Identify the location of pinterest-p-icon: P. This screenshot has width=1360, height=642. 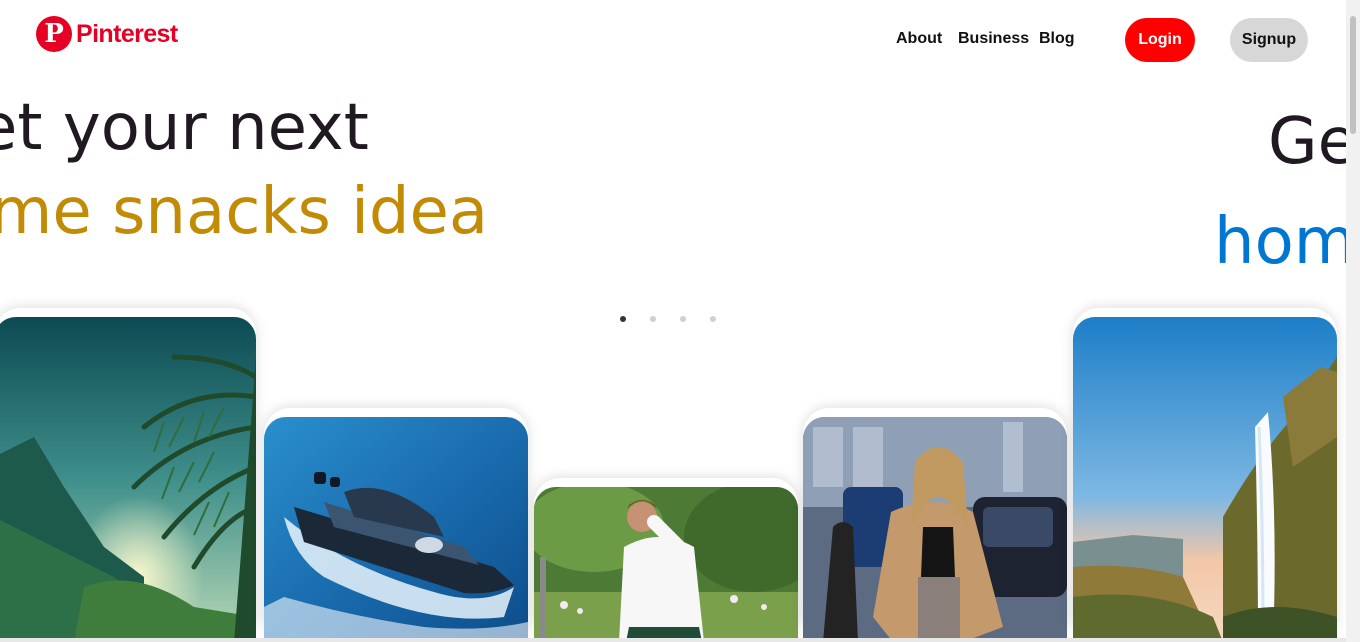
(54, 34).